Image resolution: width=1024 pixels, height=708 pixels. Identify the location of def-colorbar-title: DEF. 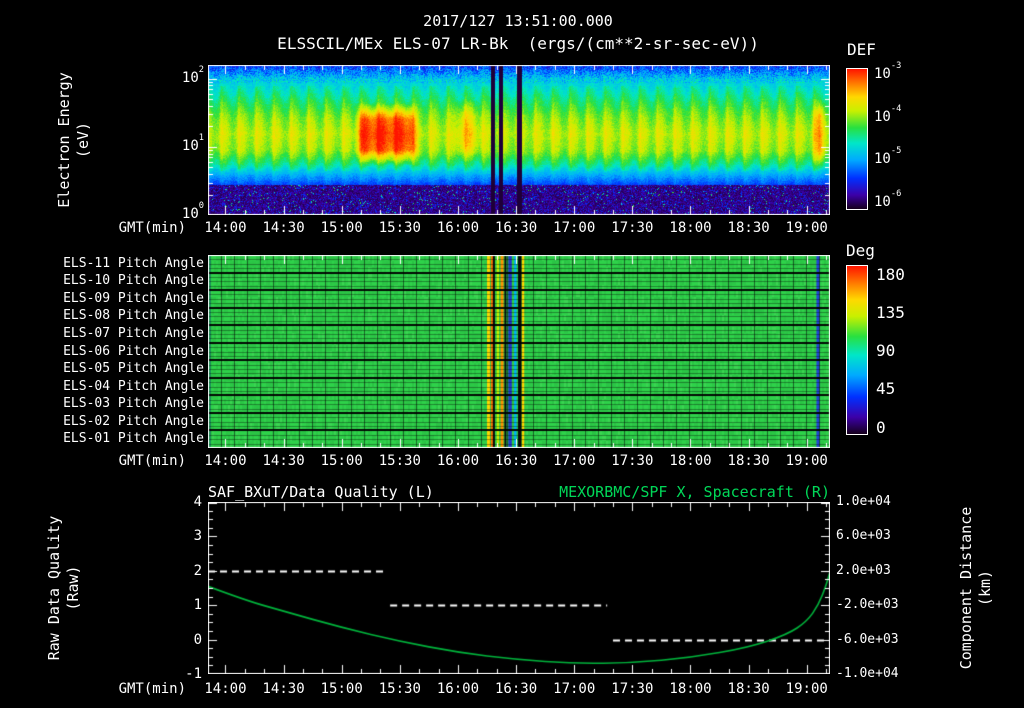
(861, 49).